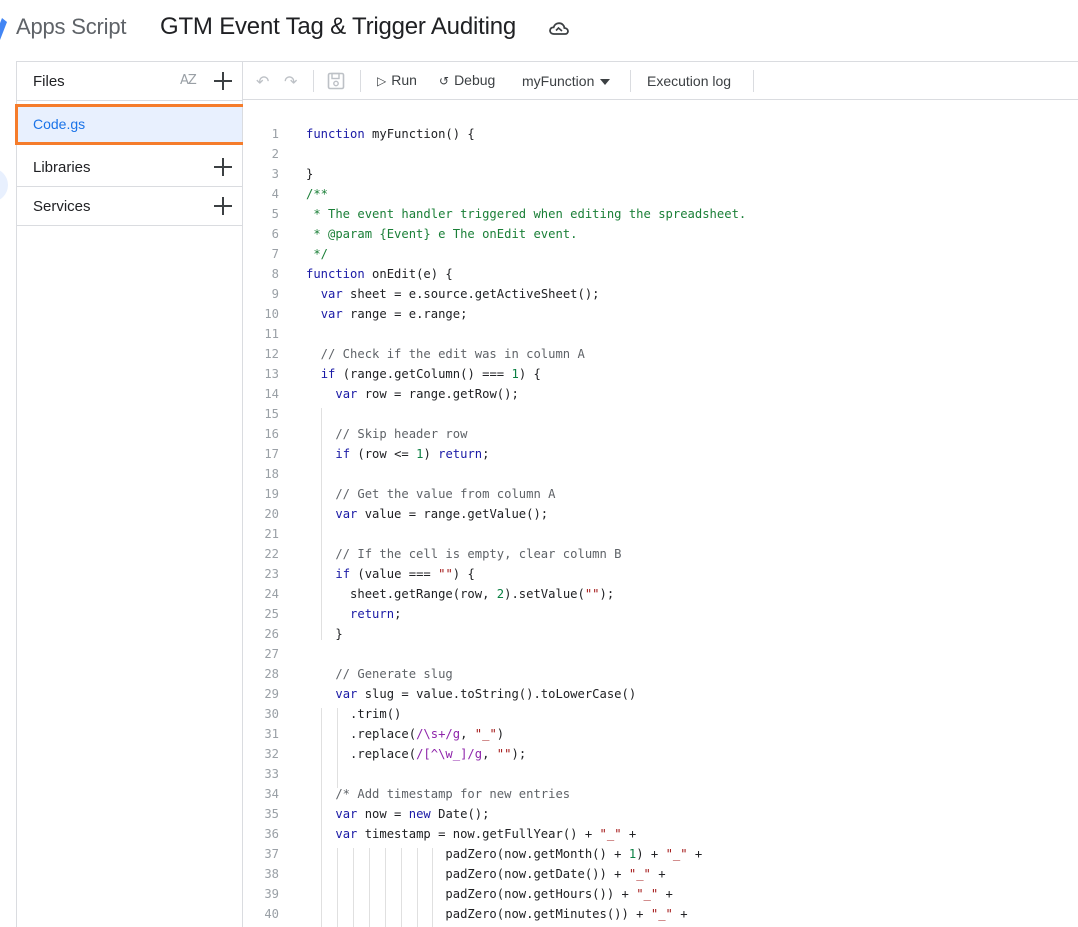 The height and width of the screenshot is (927, 1078). What do you see at coordinates (660, 674) in the screenshot?
I see `code-line: 28 // Generate slug` at bounding box center [660, 674].